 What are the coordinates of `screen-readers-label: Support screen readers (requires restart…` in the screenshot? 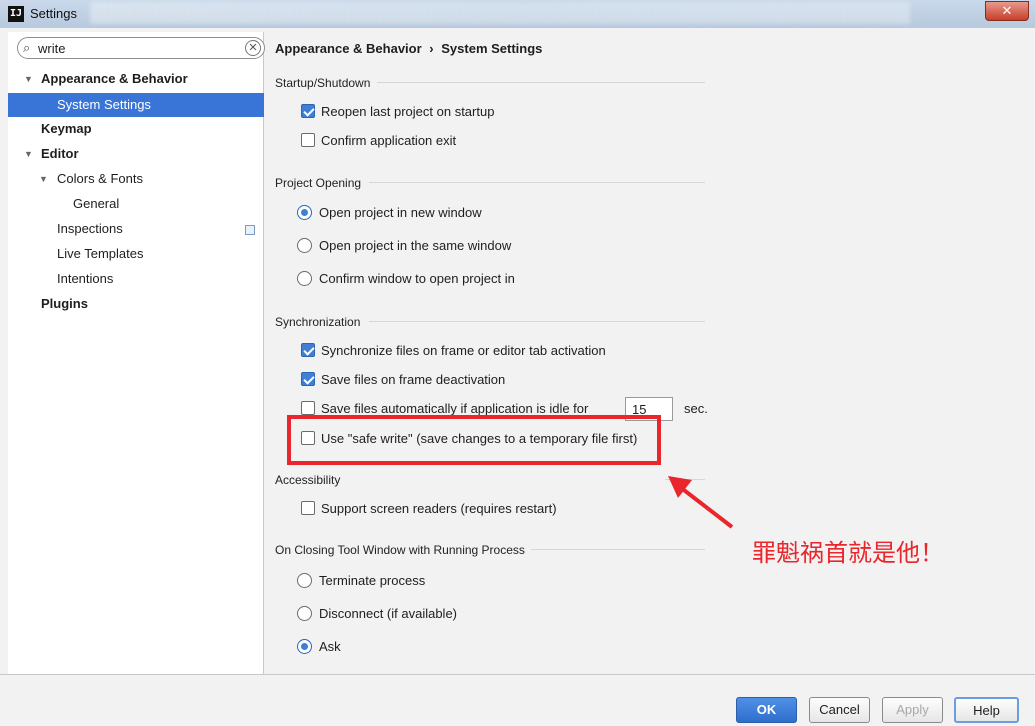 It's located at (439, 508).